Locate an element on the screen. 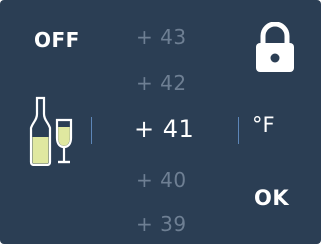 The height and width of the screenshot is (244, 321). wine-bottle-glass-icon is located at coordinates (51, 131).